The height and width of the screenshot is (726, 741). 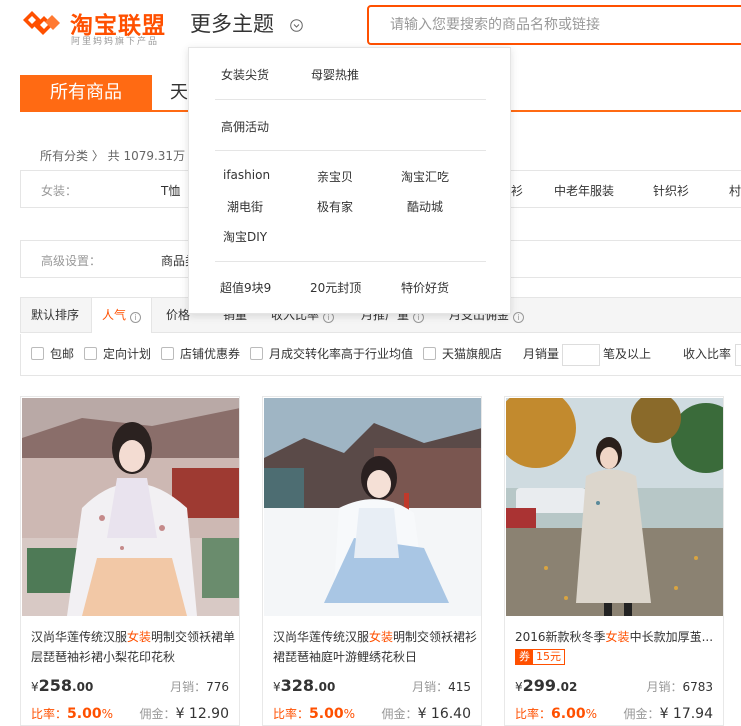 I want to click on tab-all-products: 所有商品, so click(x=86, y=93).